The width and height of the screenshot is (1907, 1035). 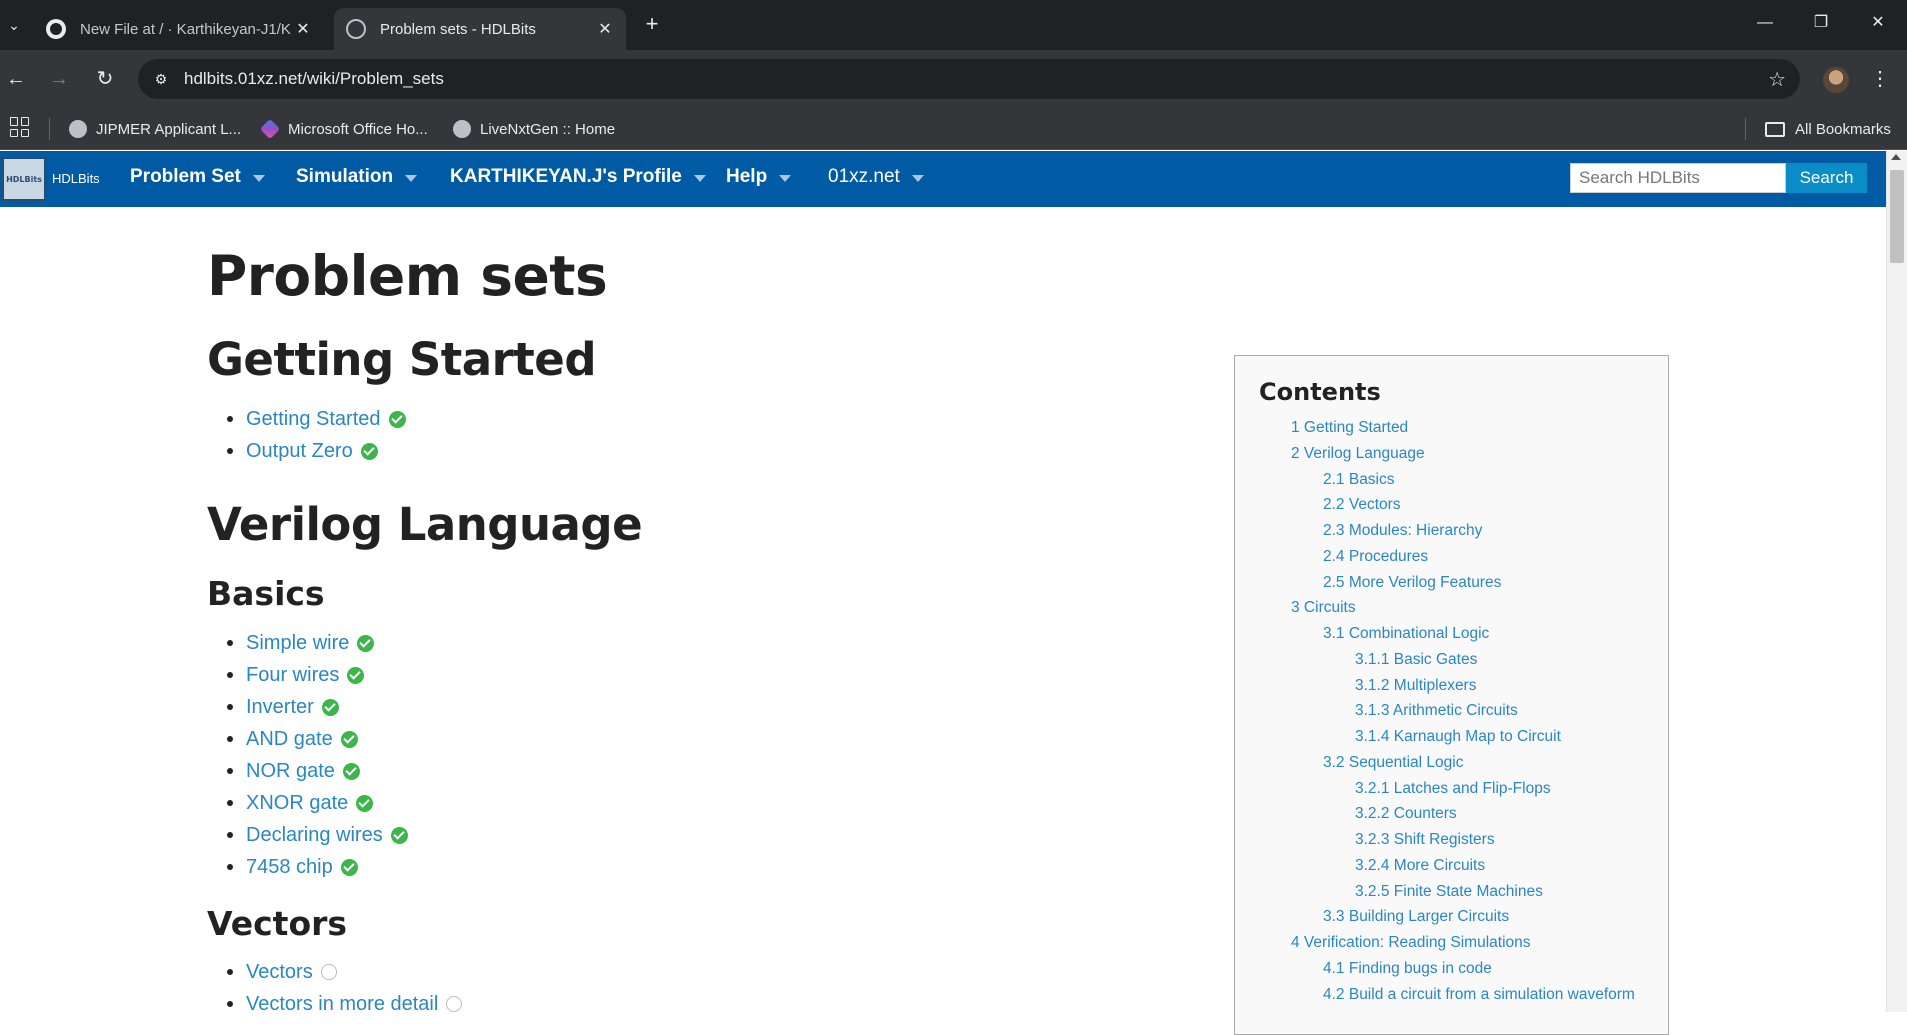 I want to click on github-icon, so click(x=56, y=29).